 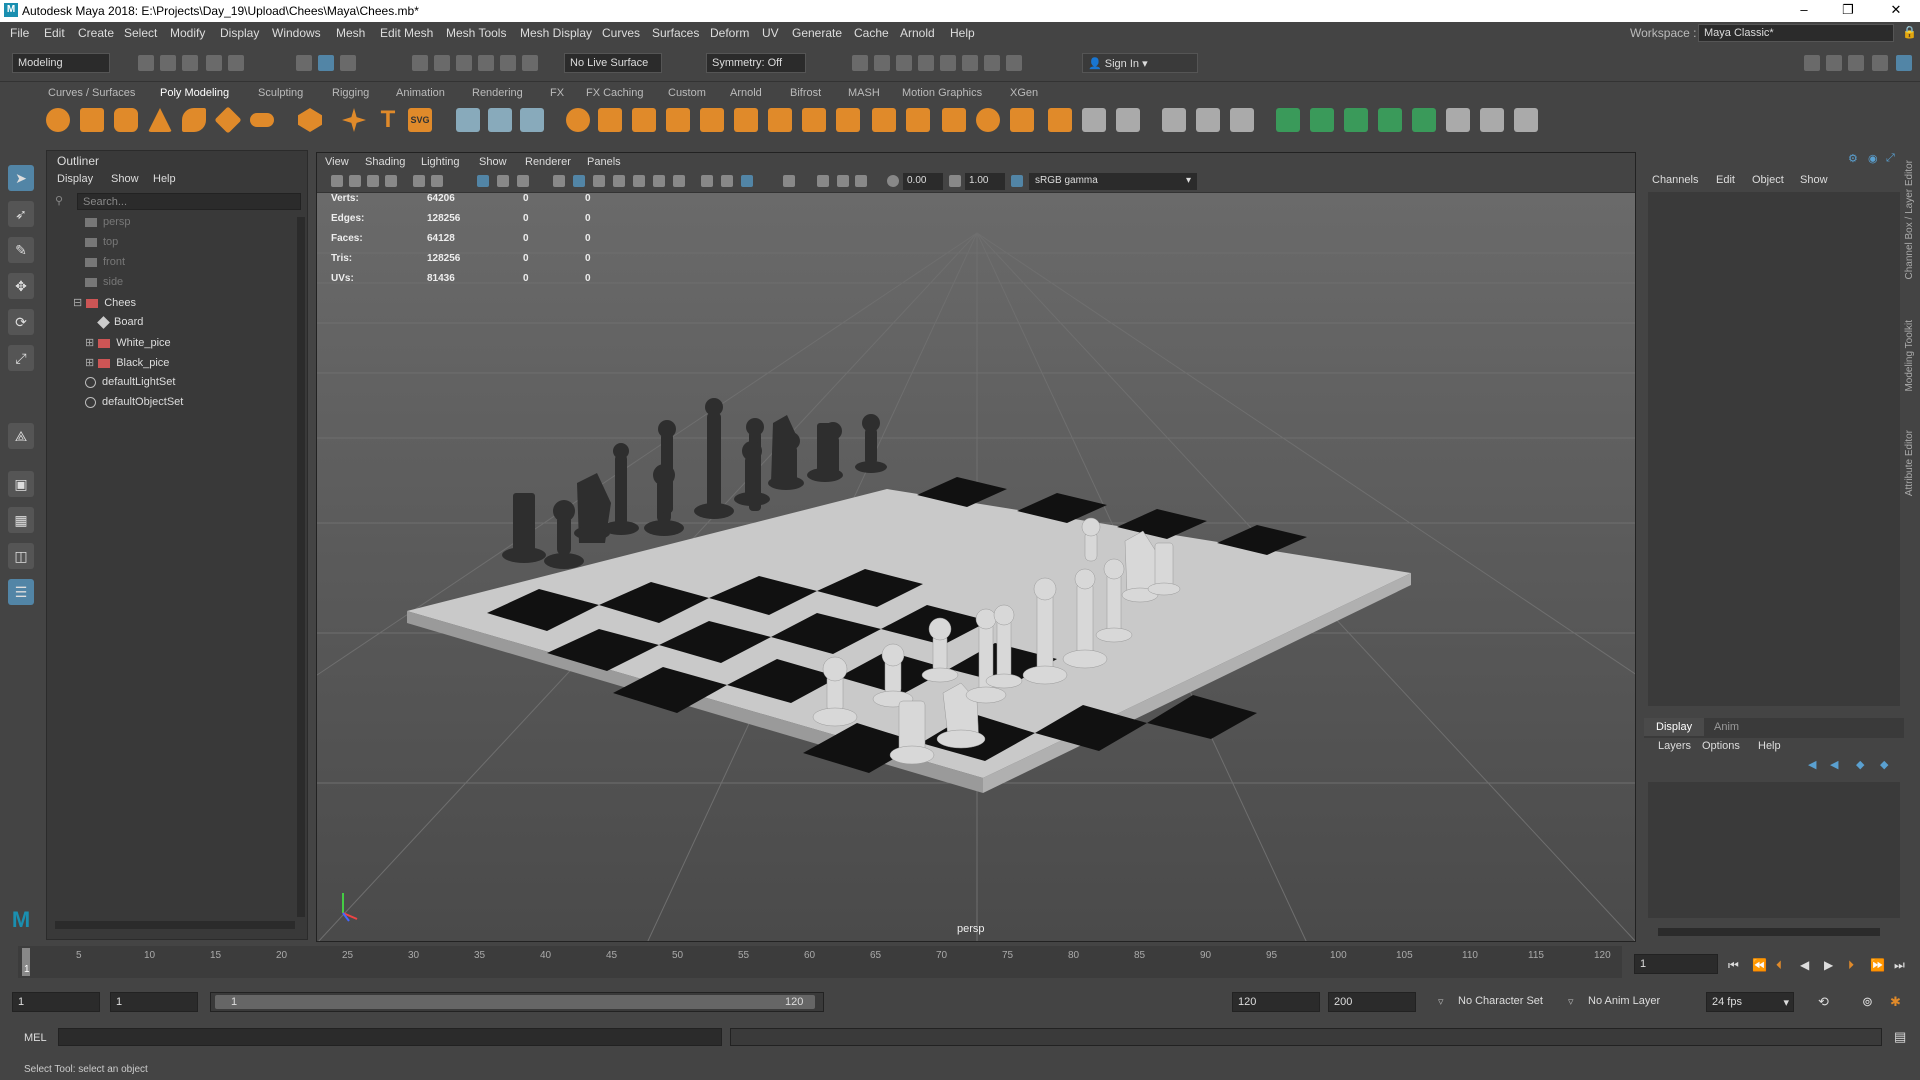 I want to click on fps-dropdown: 24 fps ▾, so click(x=1750, y=1002).